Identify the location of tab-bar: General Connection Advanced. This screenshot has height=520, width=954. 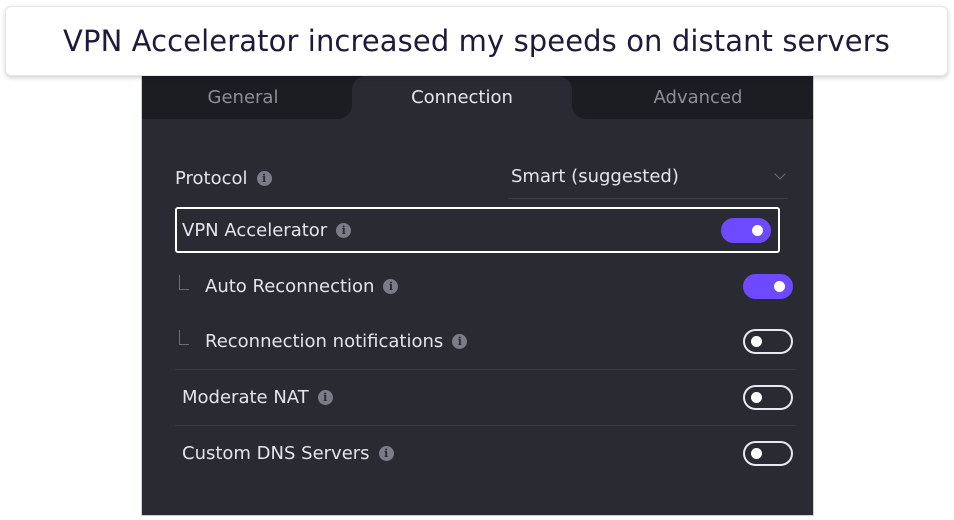
(477, 97).